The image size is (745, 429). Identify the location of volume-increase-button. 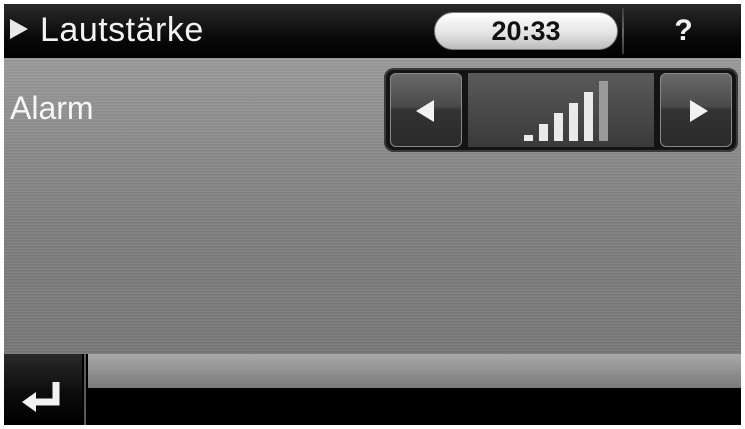
(696, 110).